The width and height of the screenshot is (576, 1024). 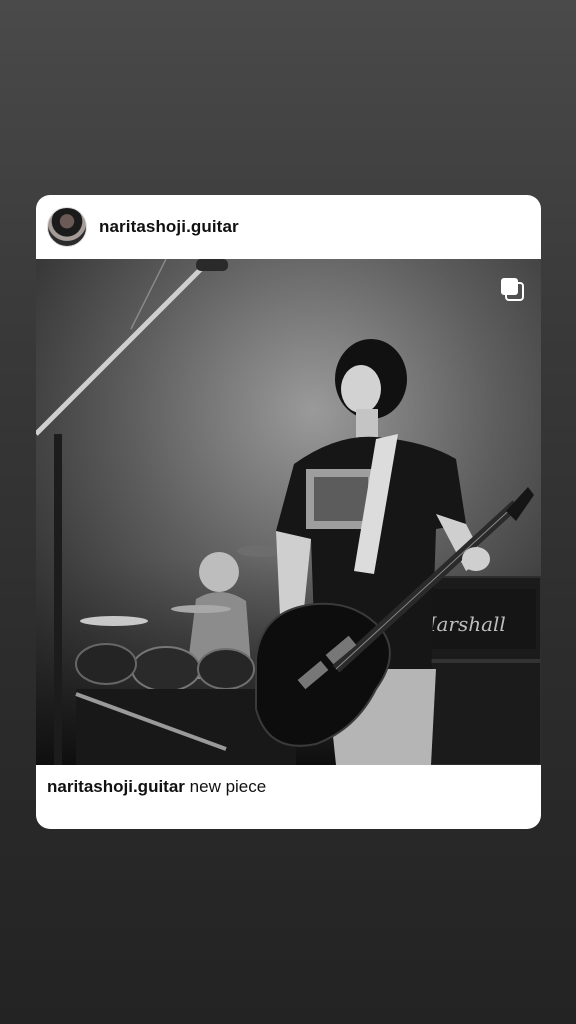 I want to click on caption-text: new piece, so click(x=228, y=786).